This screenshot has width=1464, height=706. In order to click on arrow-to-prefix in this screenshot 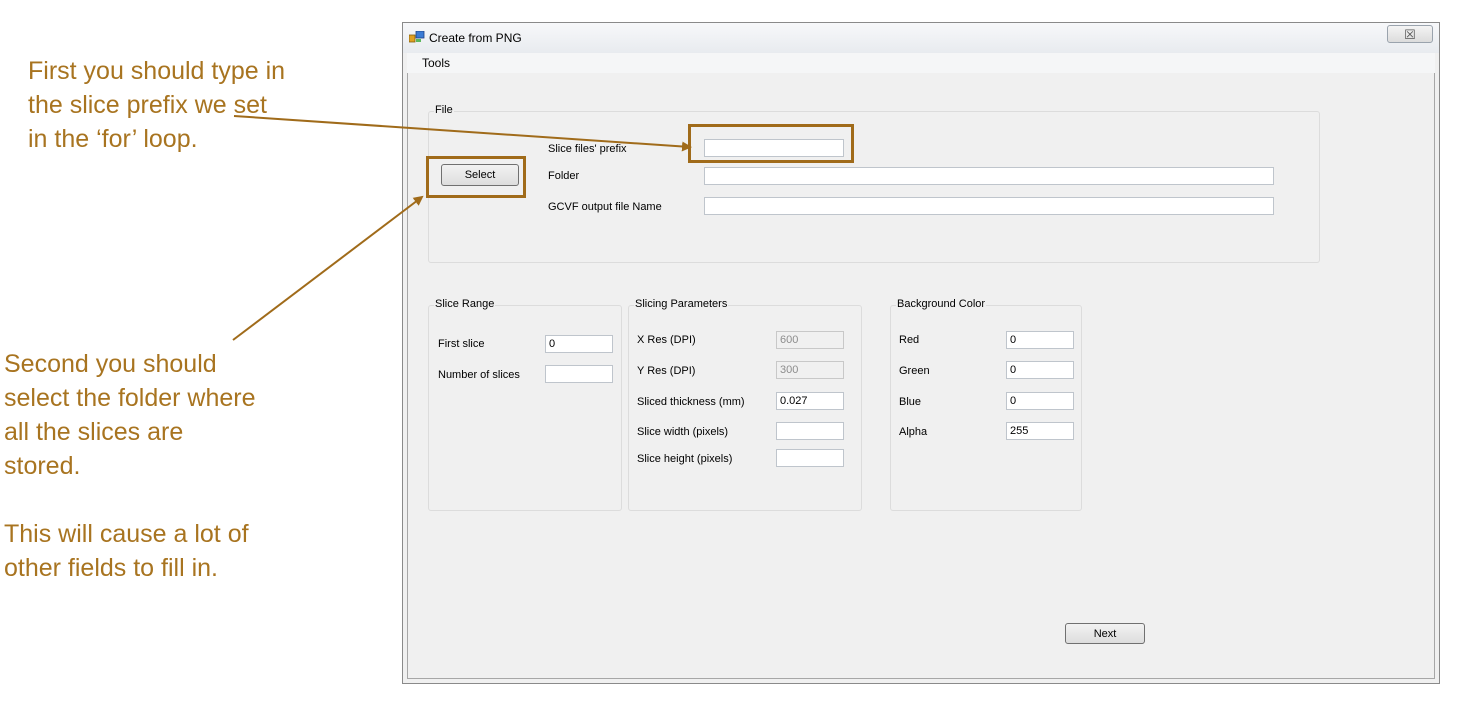, I will do `click(462, 133)`.